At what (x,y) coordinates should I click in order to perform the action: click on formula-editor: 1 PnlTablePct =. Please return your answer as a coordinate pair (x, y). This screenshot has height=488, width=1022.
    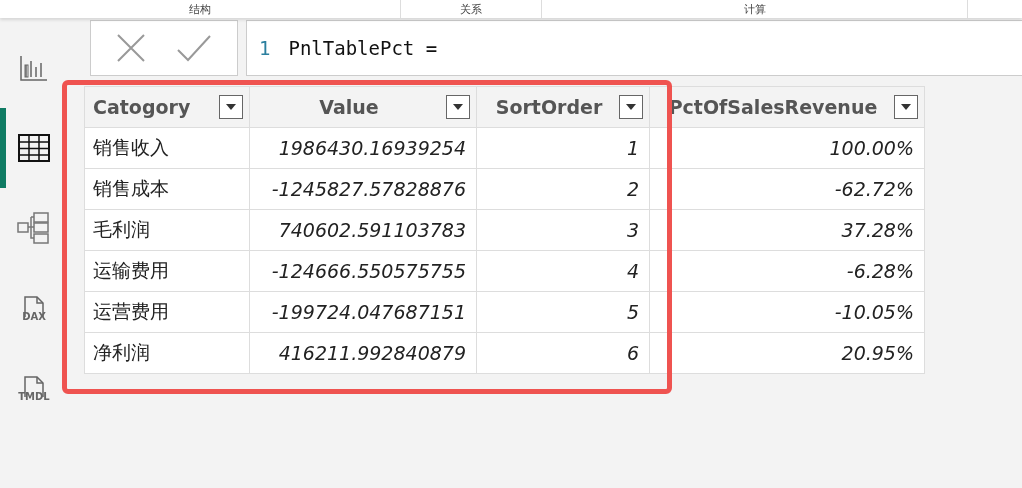
    Looking at the image, I should click on (634, 48).